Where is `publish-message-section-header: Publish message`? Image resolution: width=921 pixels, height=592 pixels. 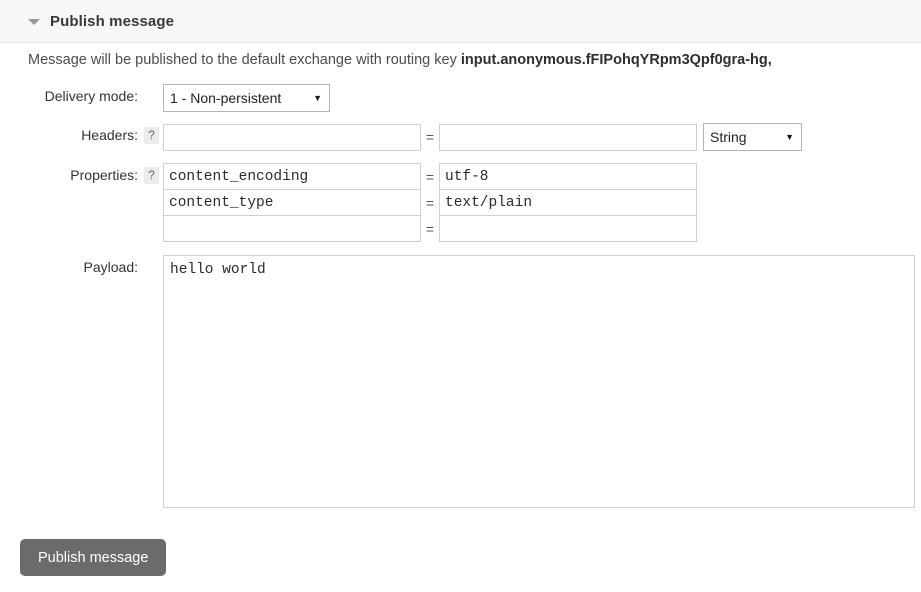
publish-message-section-header: Publish message is located at coordinates (460, 21).